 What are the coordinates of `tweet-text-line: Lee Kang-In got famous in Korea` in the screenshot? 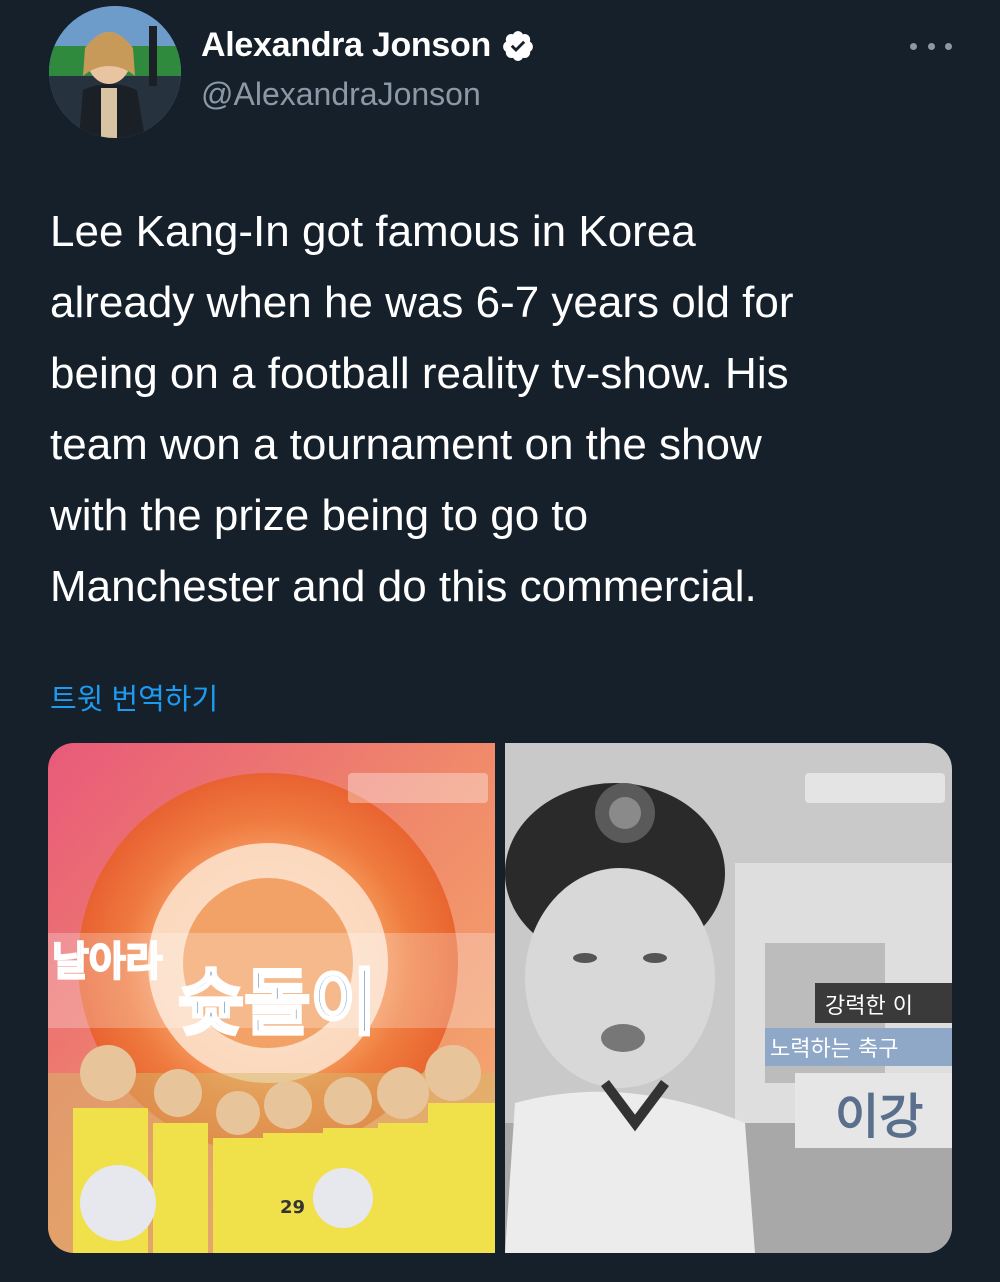 It's located at (373, 231).